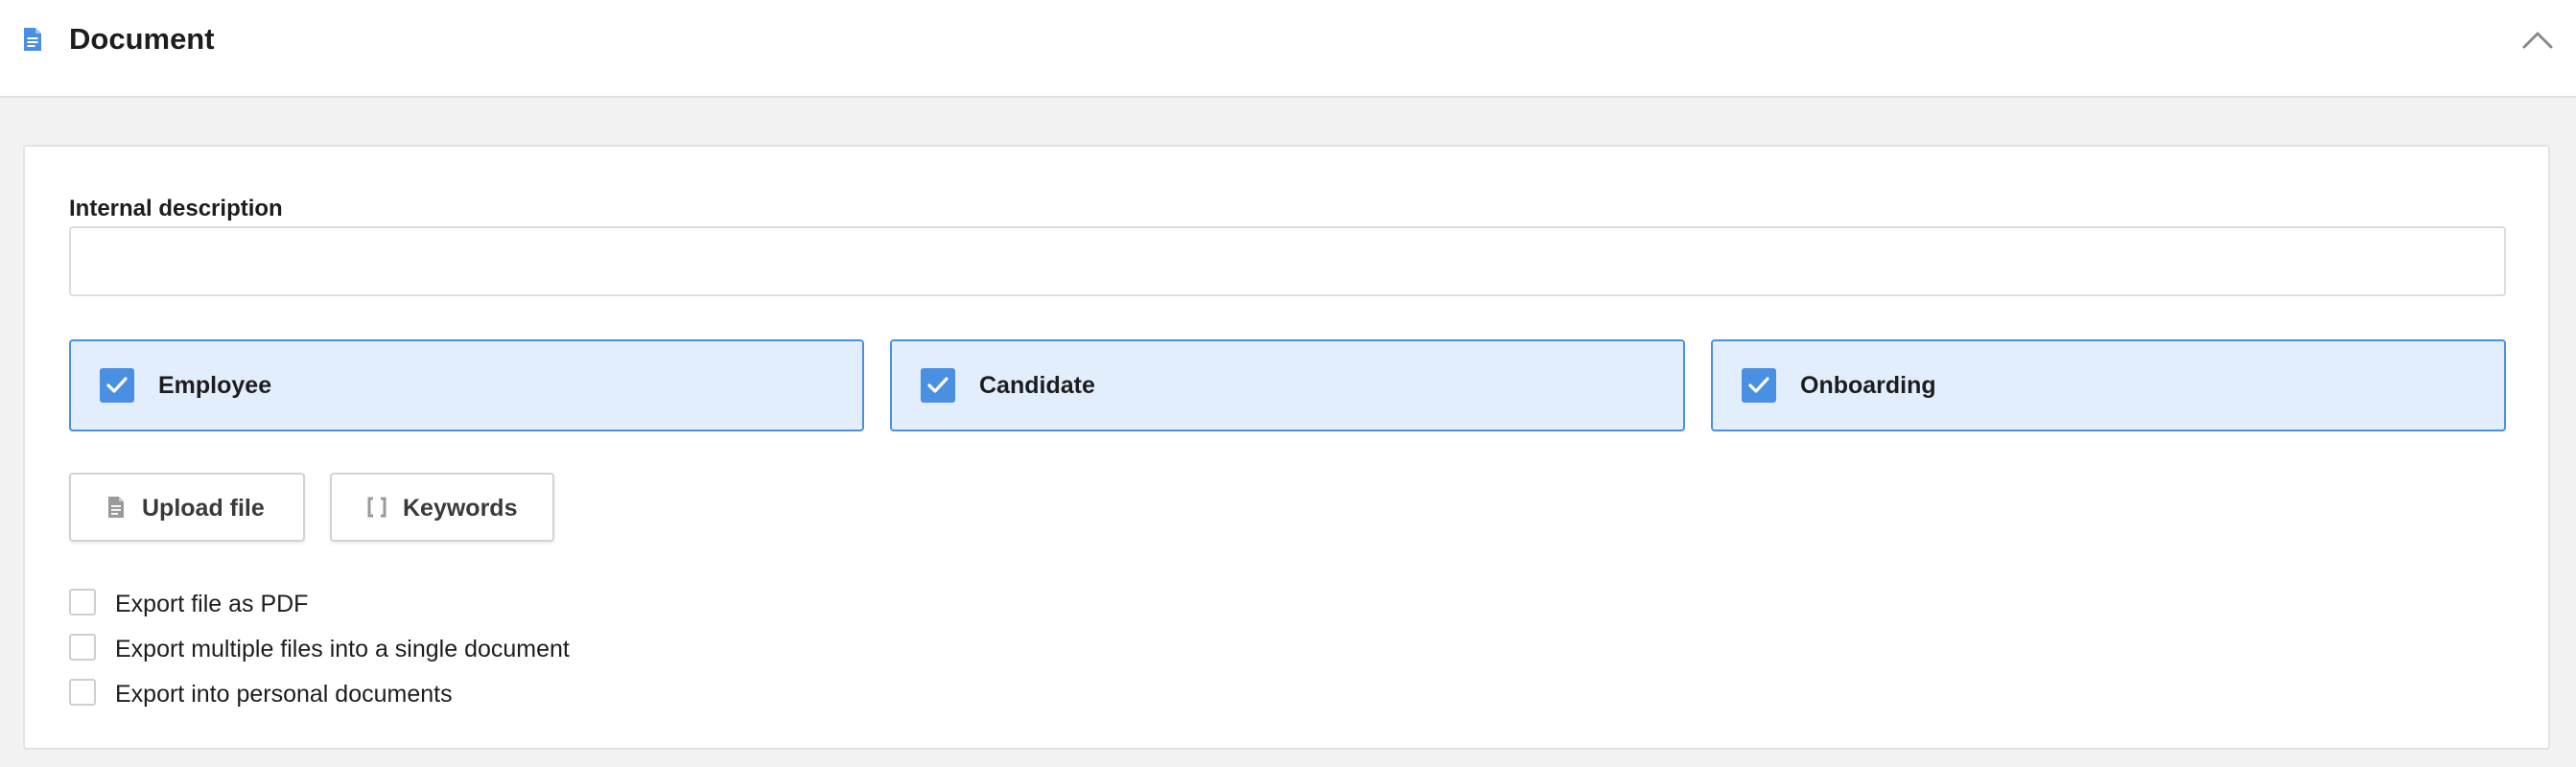 This screenshot has width=2576, height=767. I want to click on upload-file-button: Upload file, so click(187, 507).